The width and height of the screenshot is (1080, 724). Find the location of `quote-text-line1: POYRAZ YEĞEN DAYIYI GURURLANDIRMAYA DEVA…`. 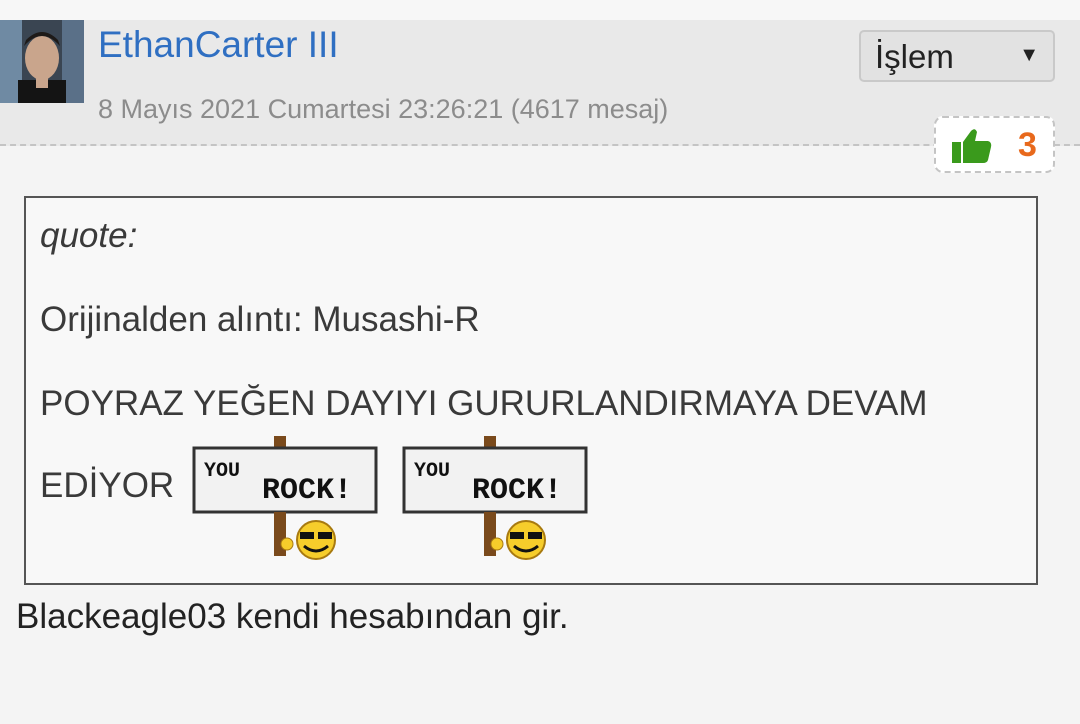

quote-text-line1: POYRAZ YEĞEN DAYIYI GURURLANDIRMAYA DEVA… is located at coordinates (484, 403).